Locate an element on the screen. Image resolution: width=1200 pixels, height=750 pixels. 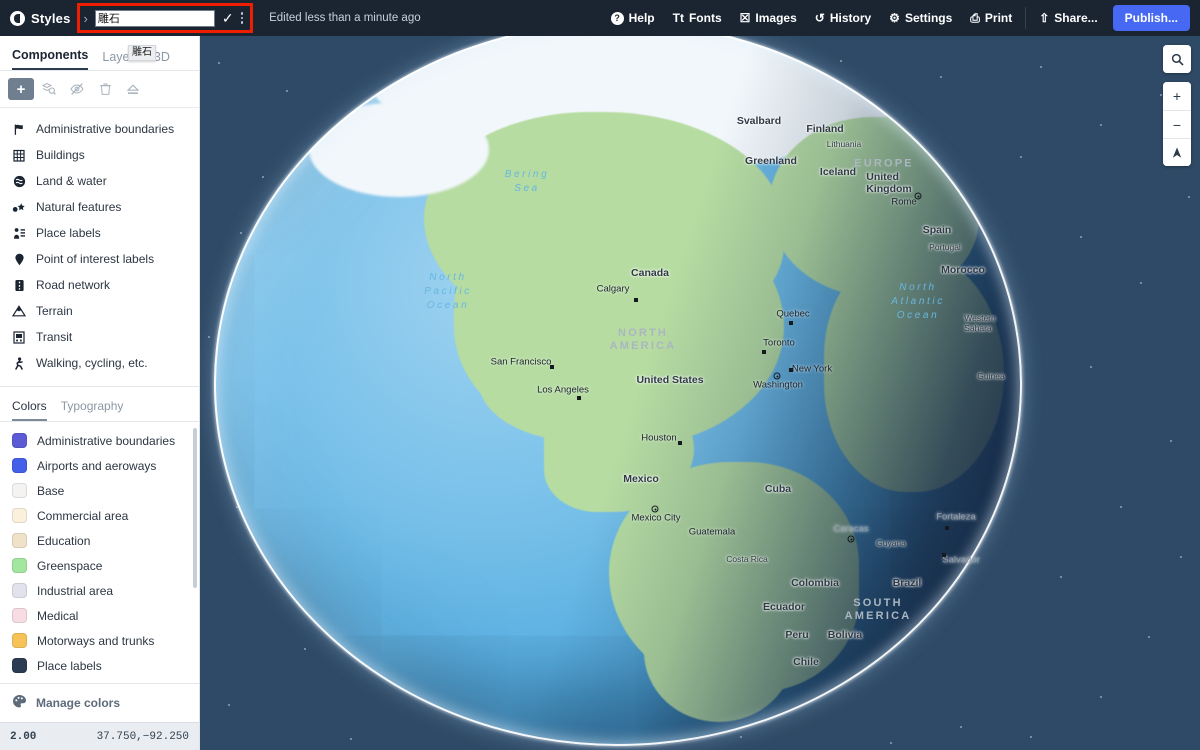
zoom-out-button: − is located at coordinates (1177, 124).